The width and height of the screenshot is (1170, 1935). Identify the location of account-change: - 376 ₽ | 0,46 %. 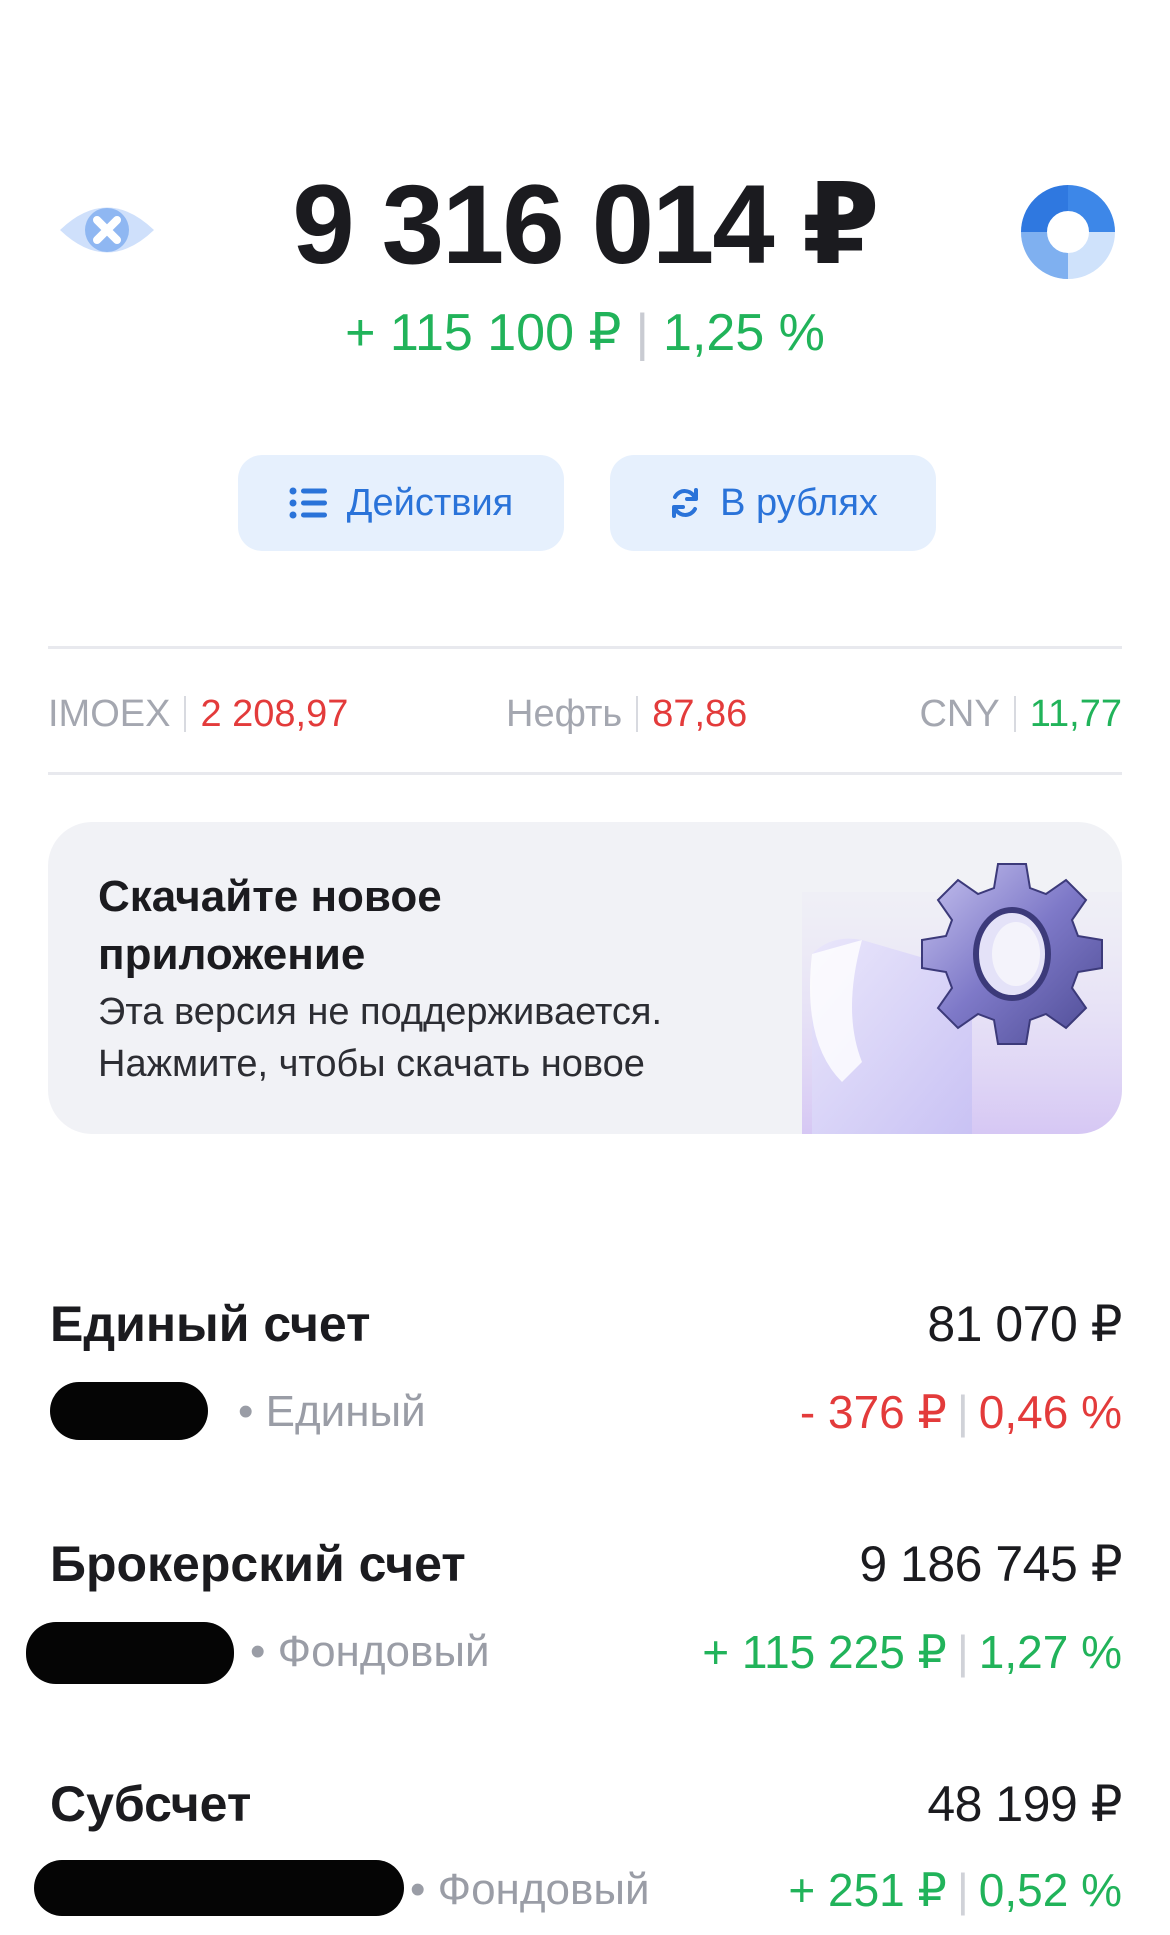
(961, 1412).